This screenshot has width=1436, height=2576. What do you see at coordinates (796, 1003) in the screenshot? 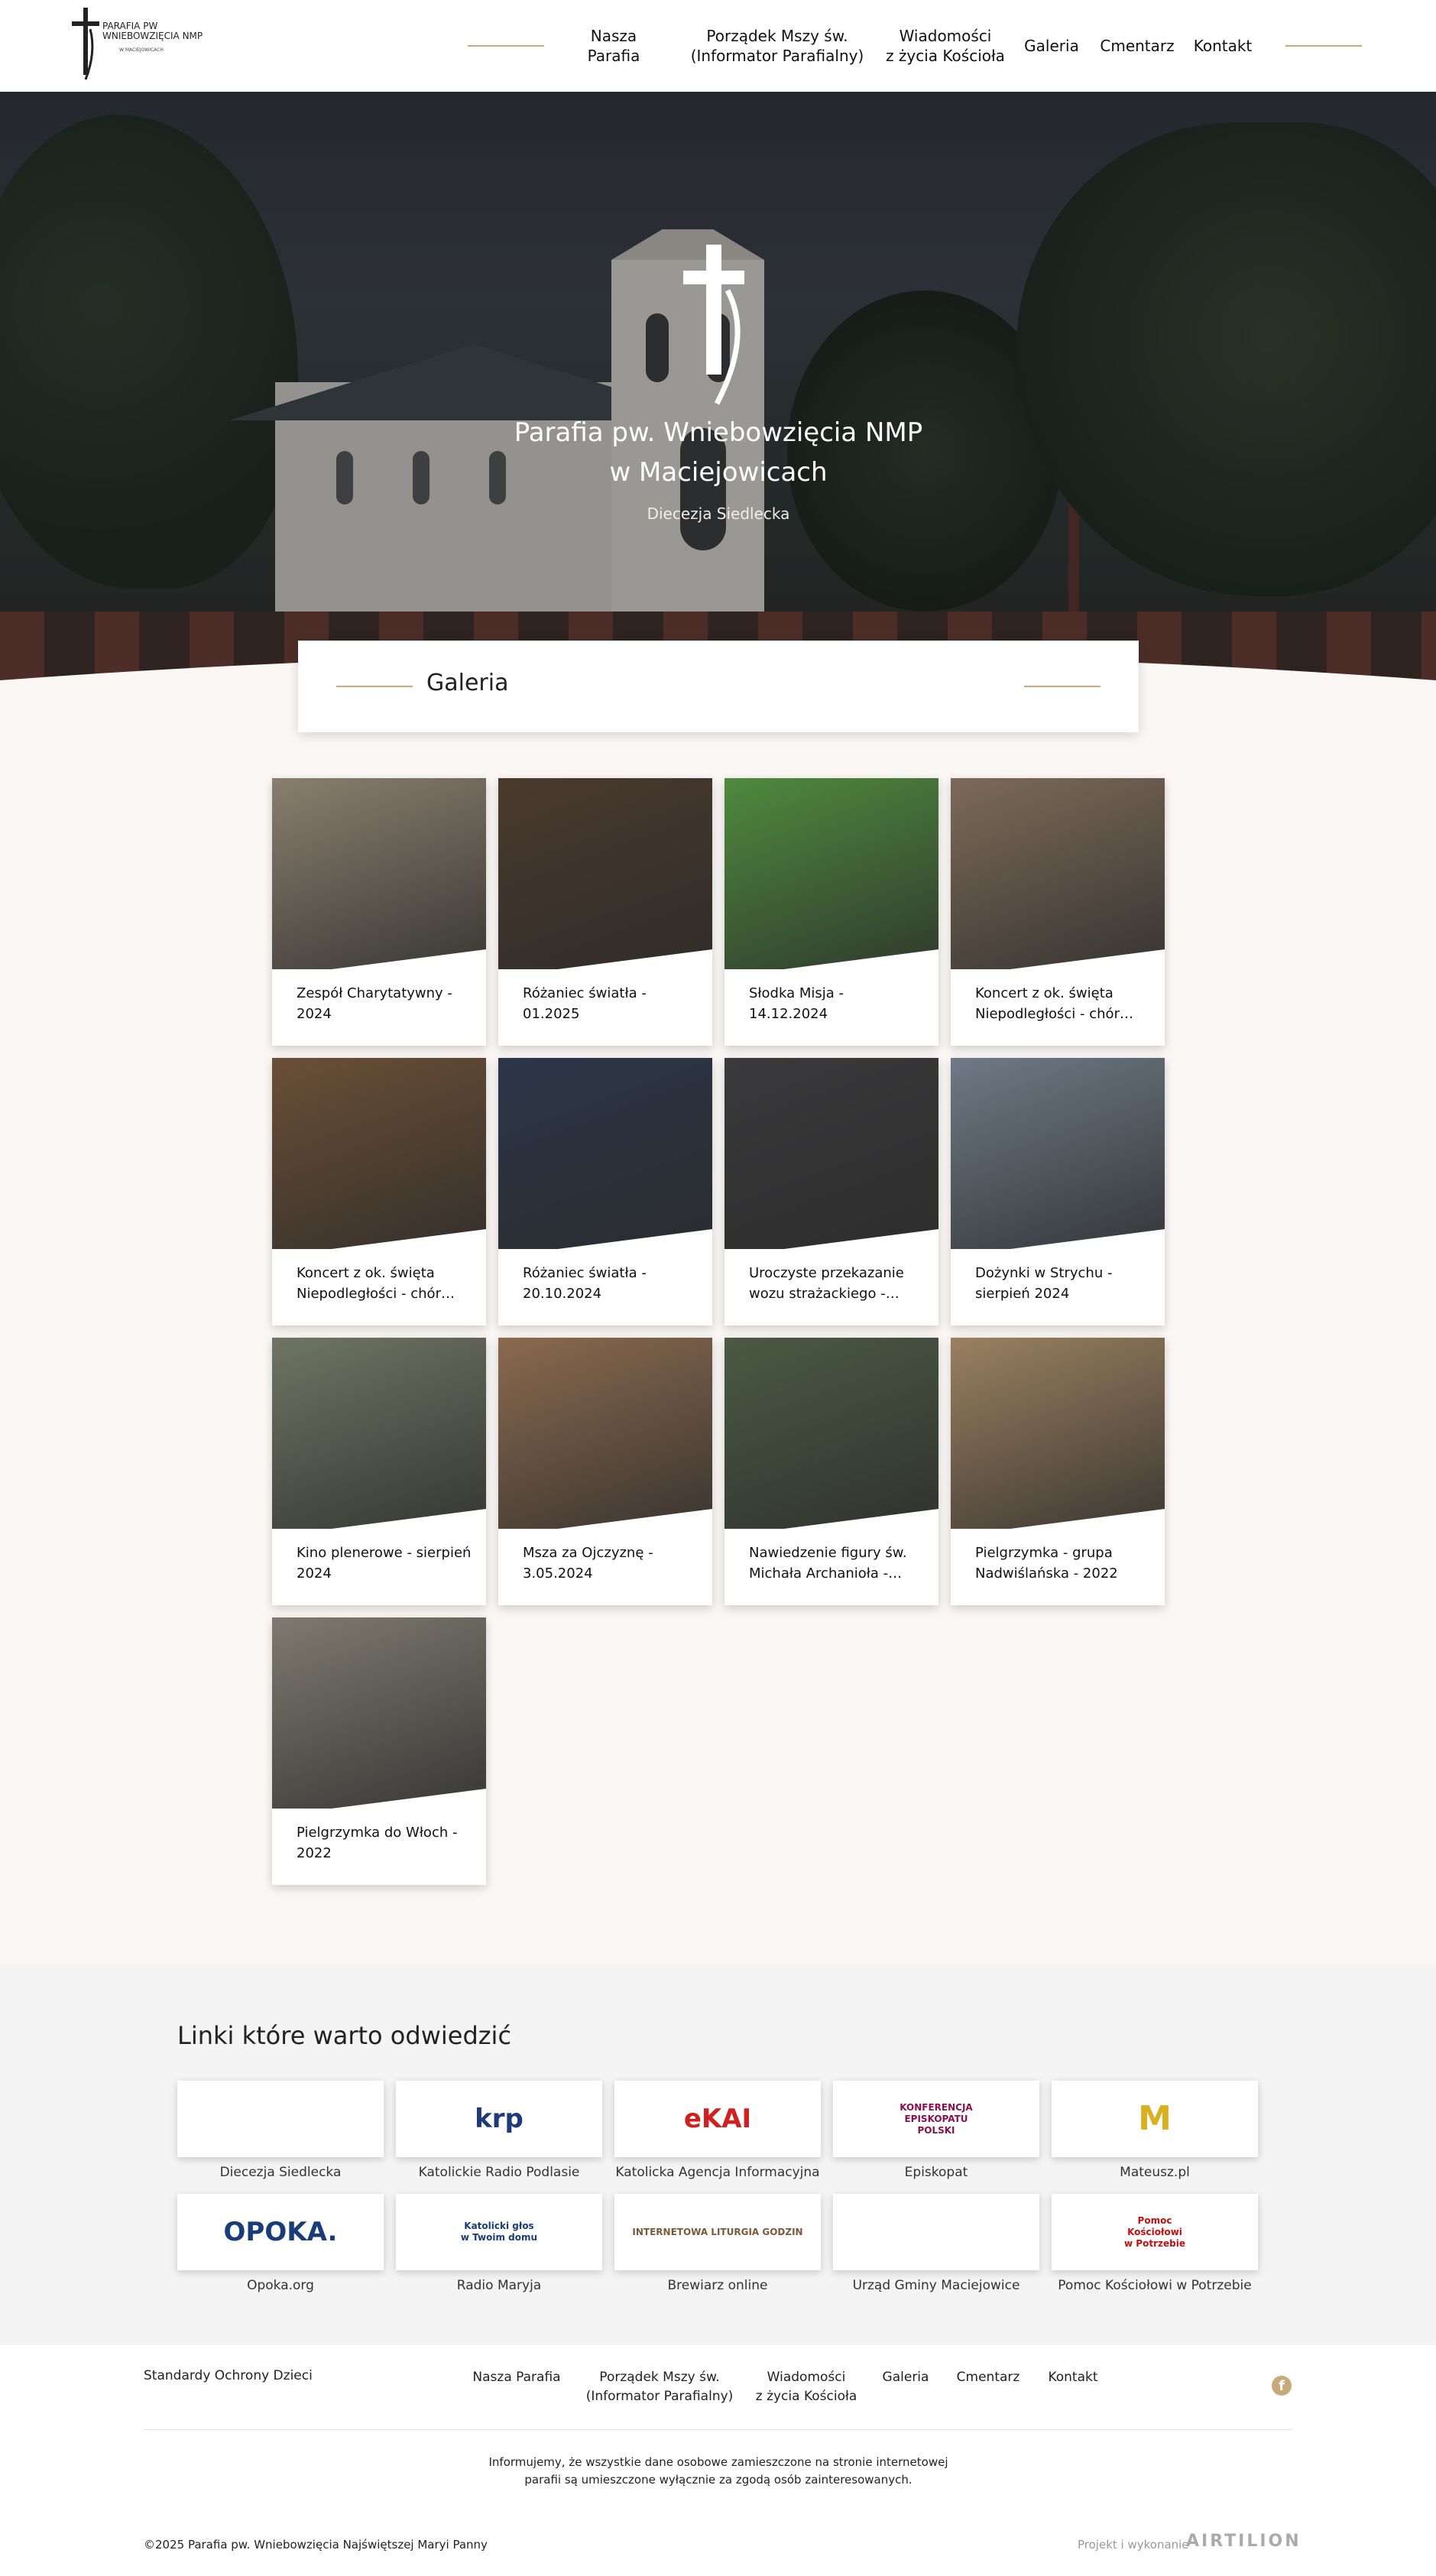
I see `gallery-card-title: Słodka Misja - 14.12.2024` at bounding box center [796, 1003].